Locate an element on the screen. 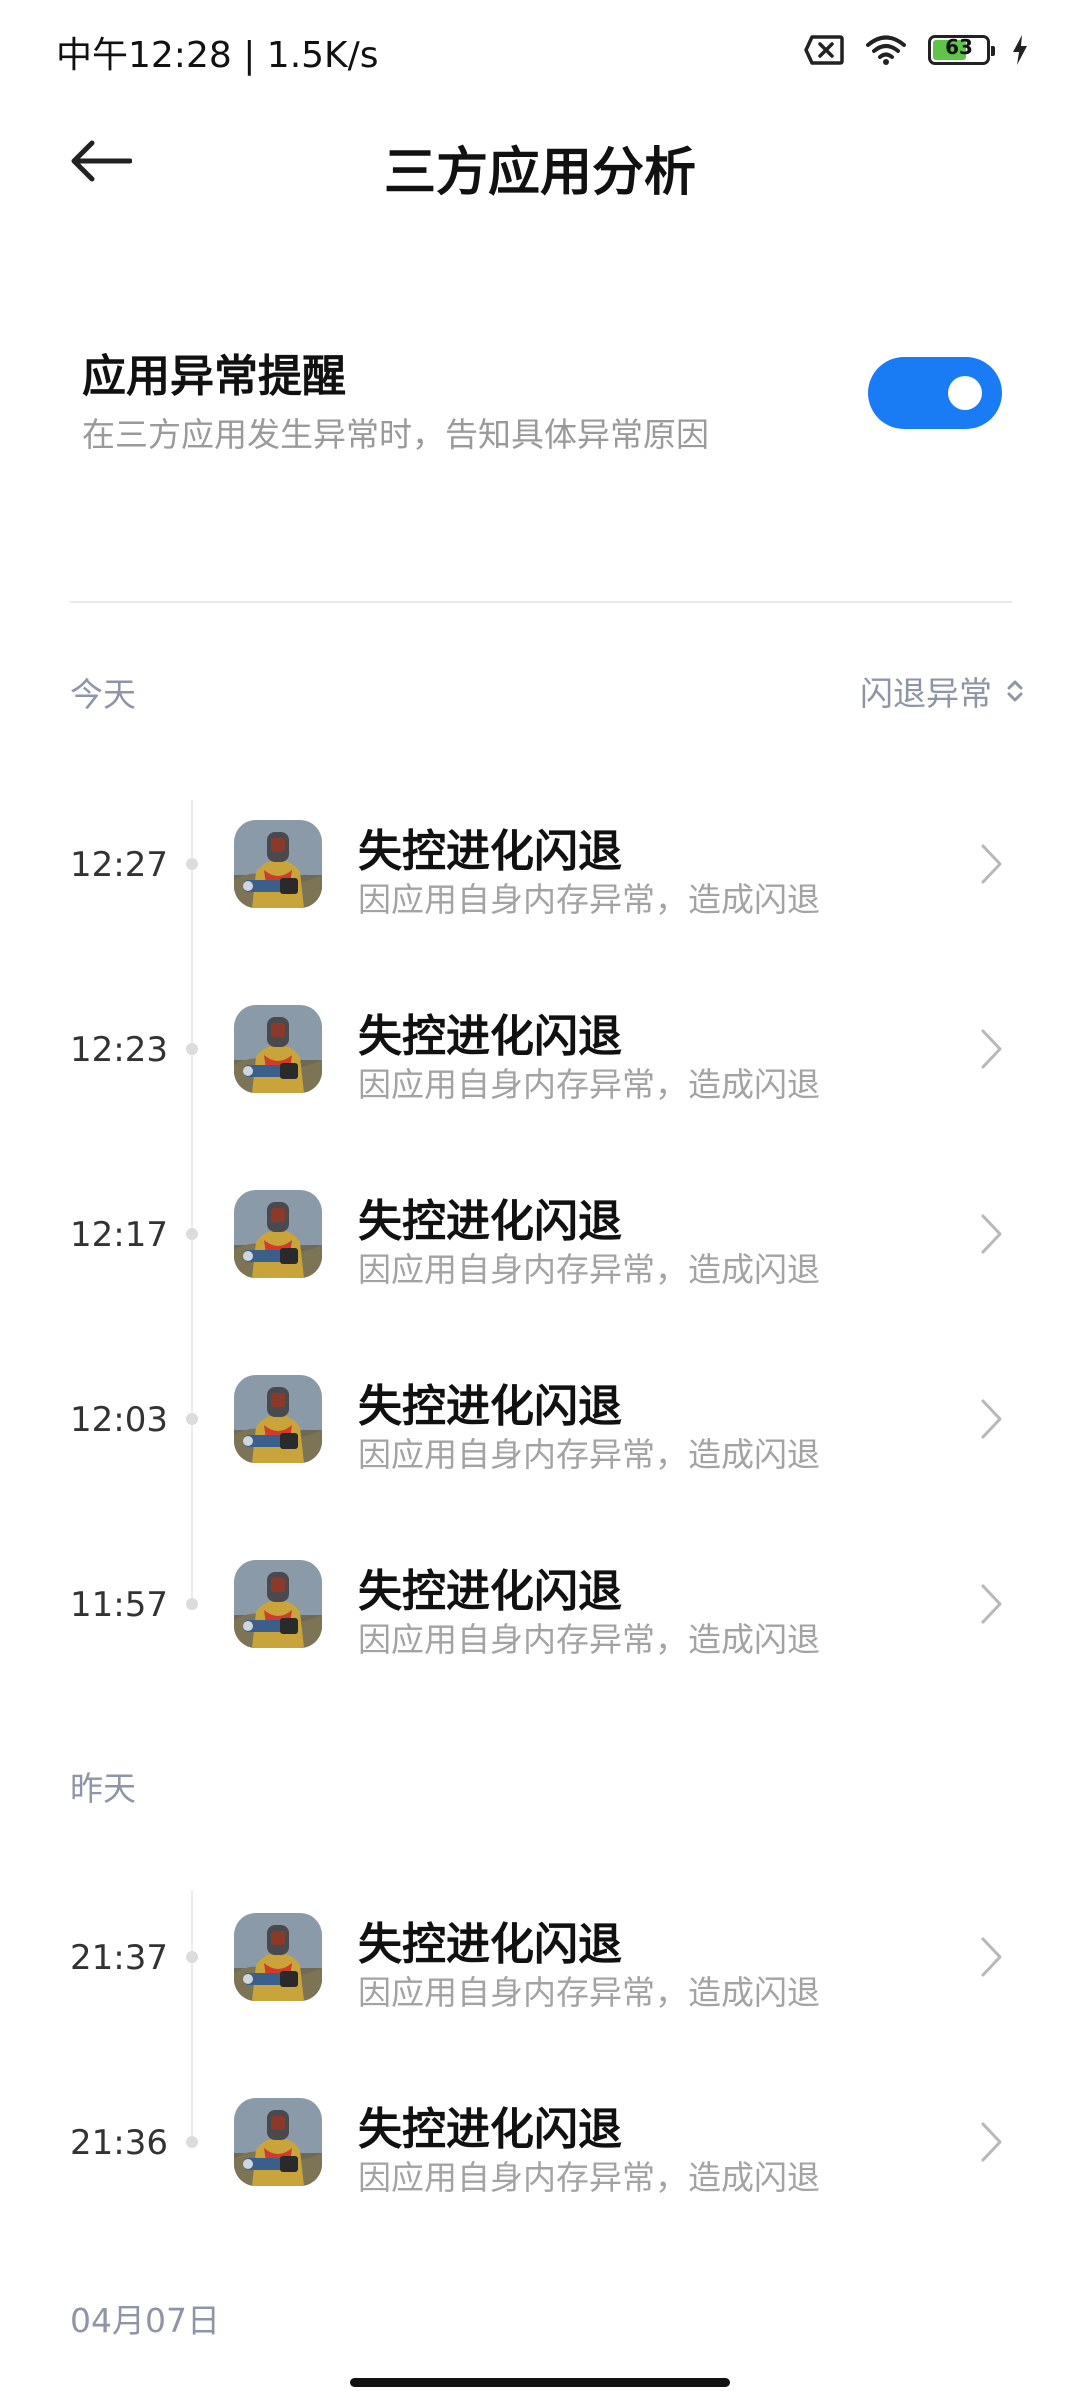 The width and height of the screenshot is (1080, 2400). alert-setting-row: 应用异常提醒 在三方应用发生异常时，告知具体异常原因 is located at coordinates (540, 390).